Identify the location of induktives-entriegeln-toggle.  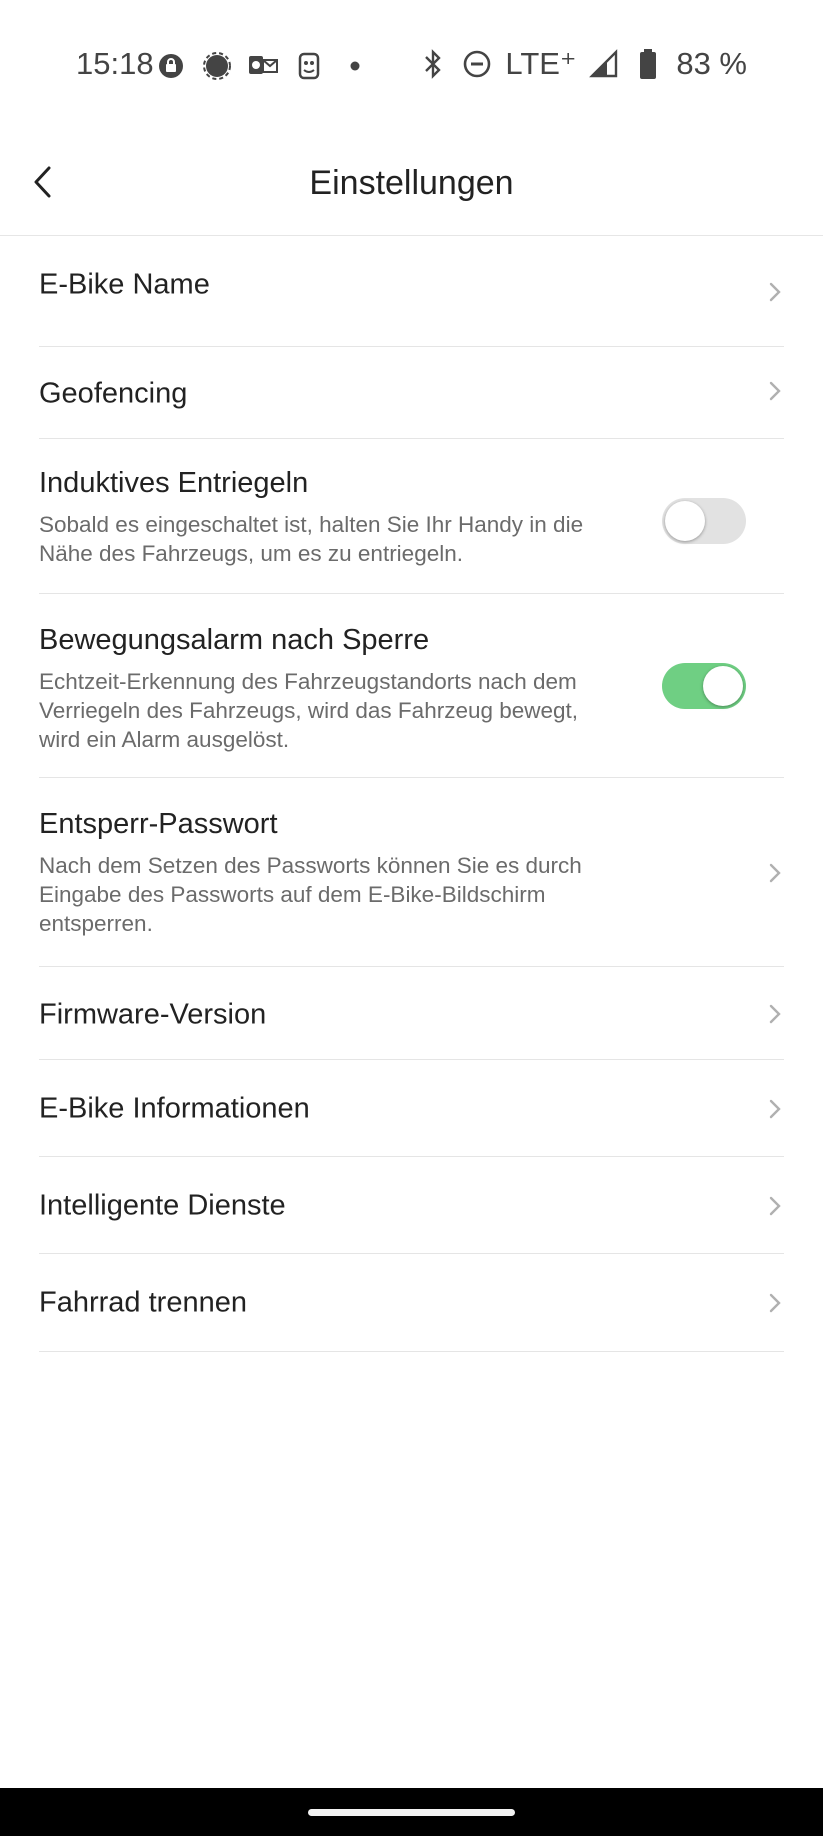
(704, 521).